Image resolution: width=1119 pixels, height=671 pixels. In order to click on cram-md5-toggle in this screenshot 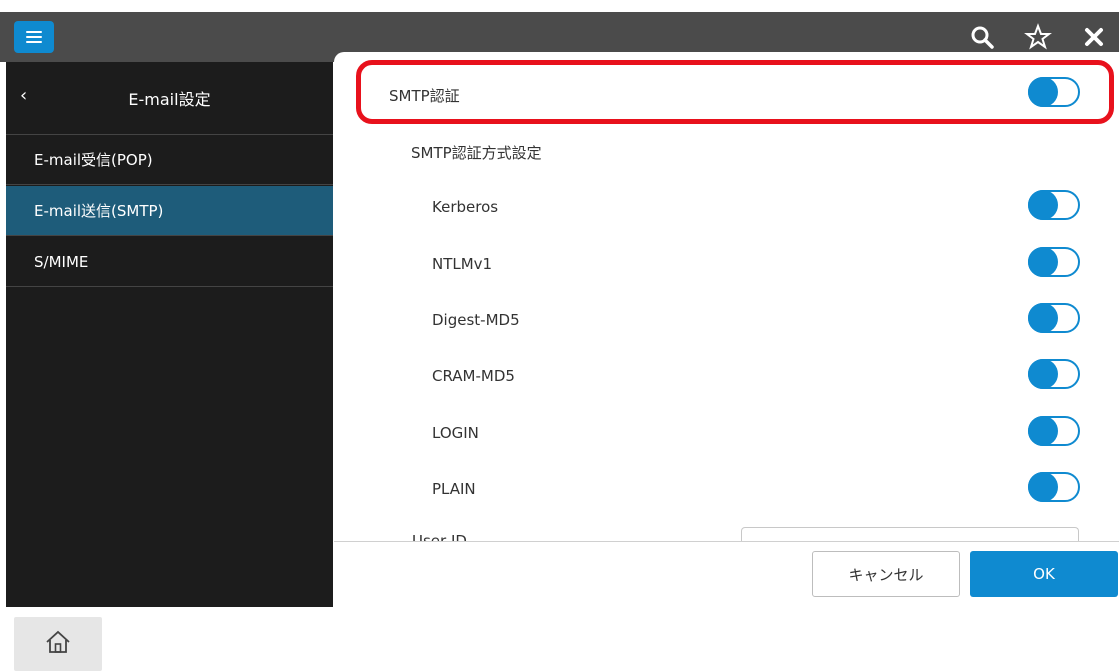, I will do `click(1054, 374)`.